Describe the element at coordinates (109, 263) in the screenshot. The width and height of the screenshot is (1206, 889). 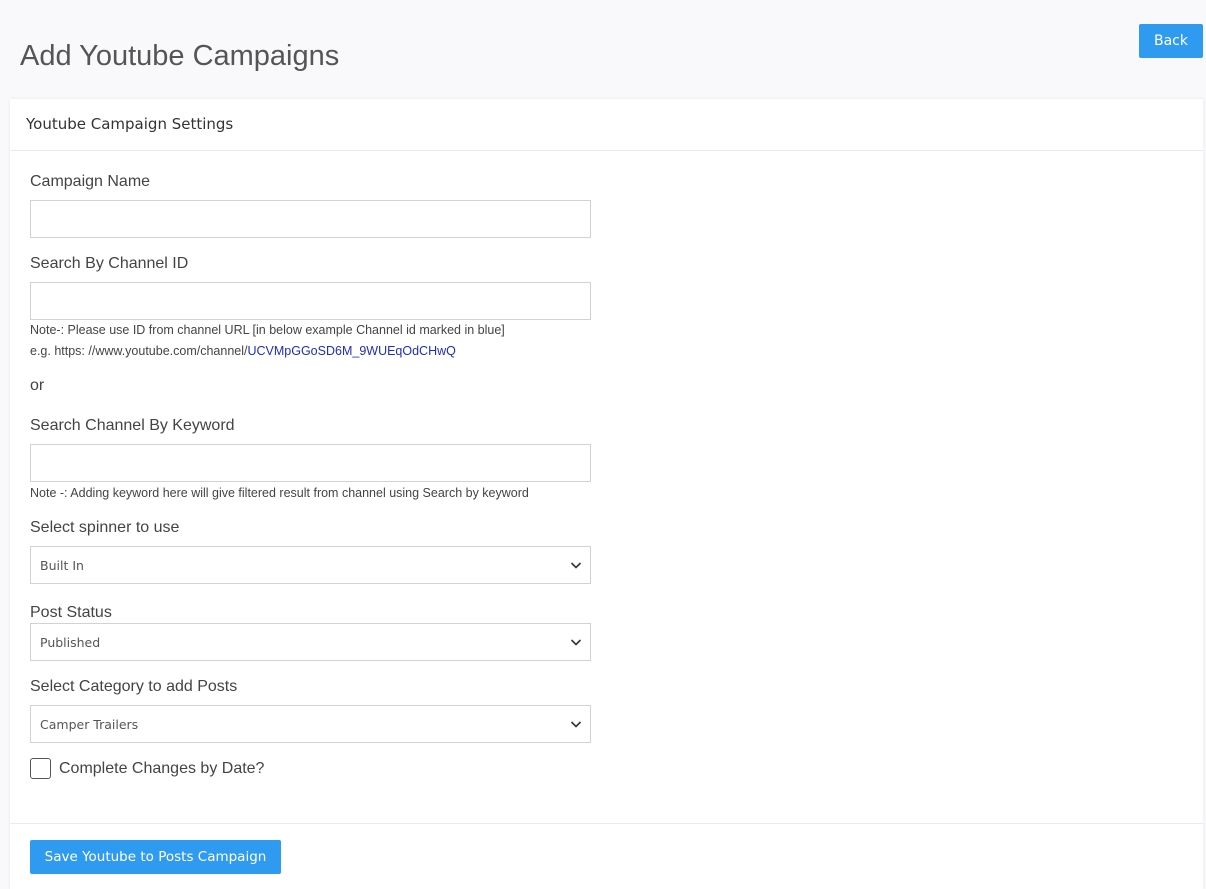
I see `channel-id-label: Search By Channel ID` at that location.